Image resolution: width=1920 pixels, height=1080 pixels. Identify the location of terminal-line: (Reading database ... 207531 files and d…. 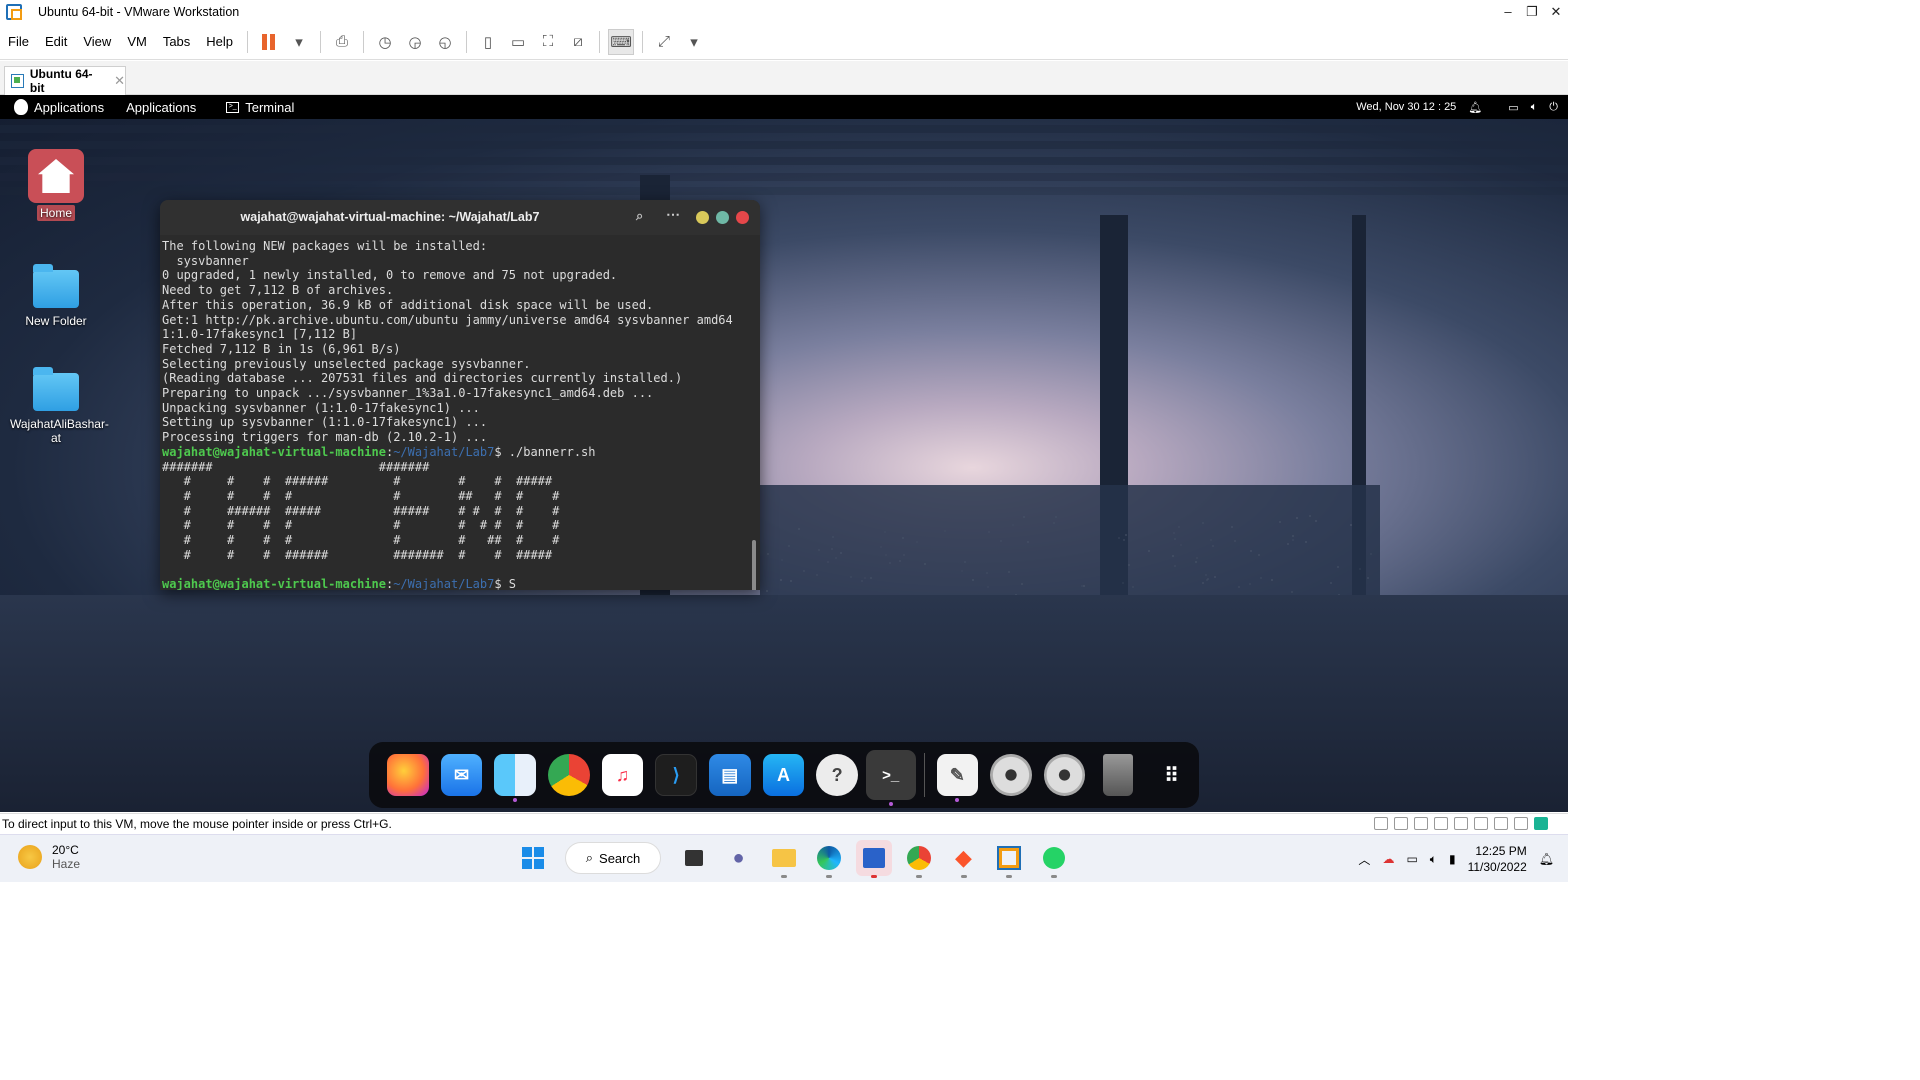
(460, 378).